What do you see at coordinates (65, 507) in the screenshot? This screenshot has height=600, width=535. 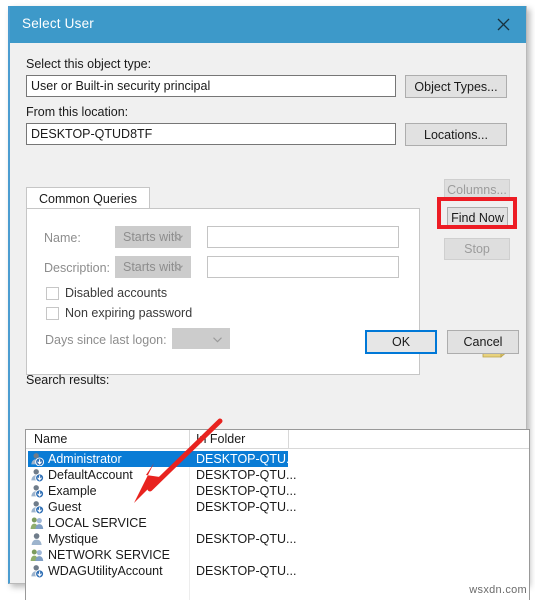 I see `row-name: Guest` at bounding box center [65, 507].